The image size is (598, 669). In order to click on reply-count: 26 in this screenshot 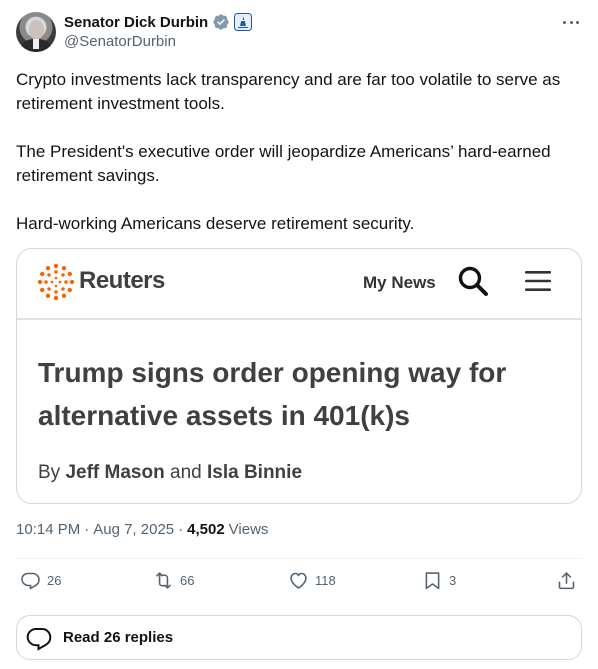, I will do `click(54, 580)`.